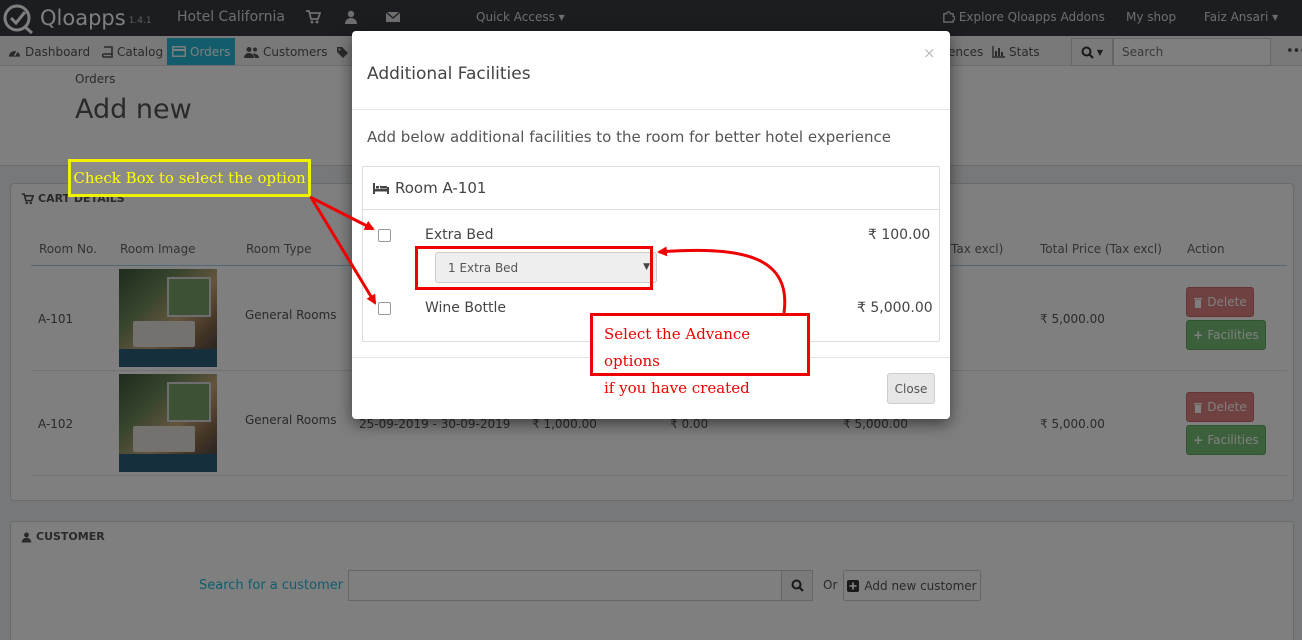 The height and width of the screenshot is (640, 1302). What do you see at coordinates (651, 109) in the screenshot?
I see `modal-header-divider` at bounding box center [651, 109].